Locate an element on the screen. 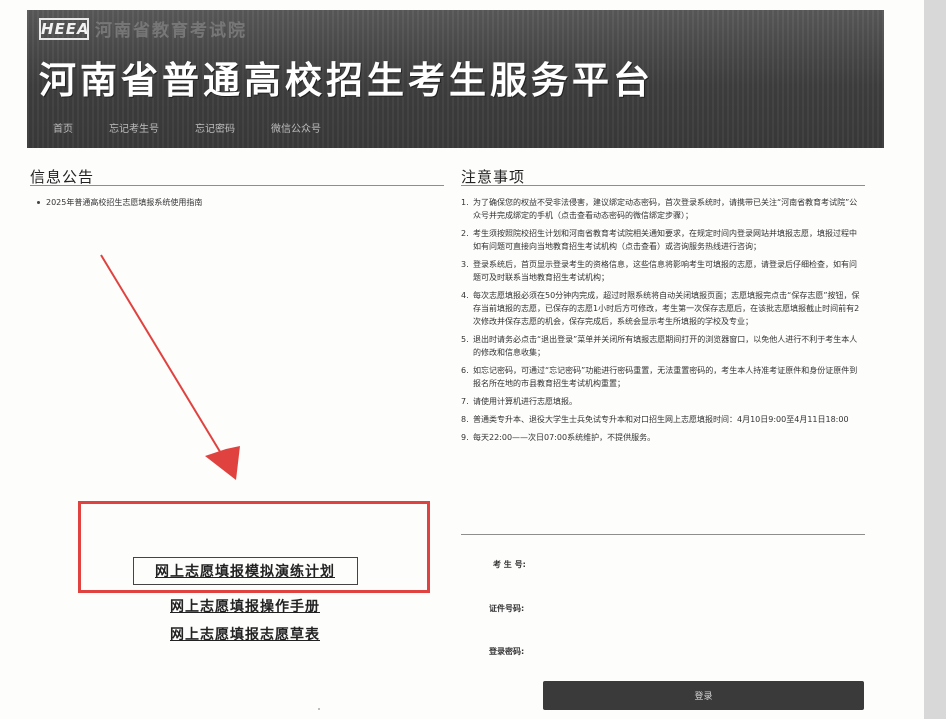 The width and height of the screenshot is (946, 719). bullet-icon is located at coordinates (38, 202).